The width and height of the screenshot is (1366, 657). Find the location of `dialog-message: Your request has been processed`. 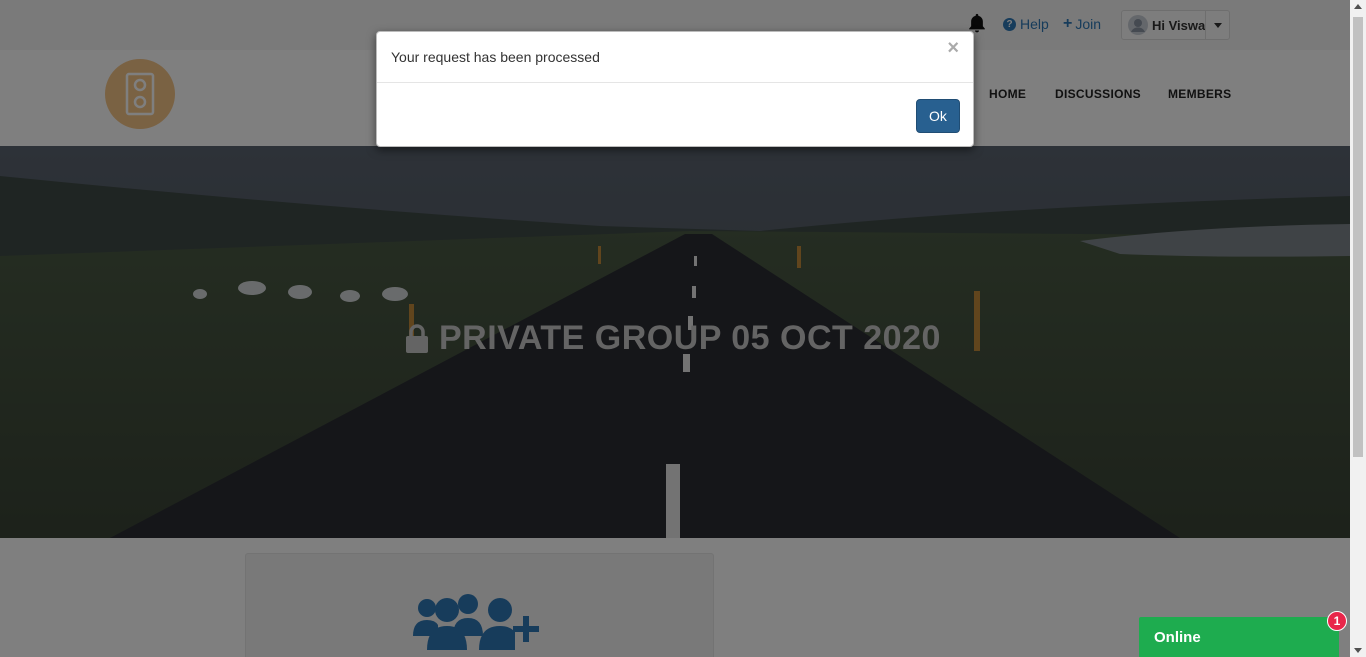

dialog-message: Your request has been processed is located at coordinates (495, 57).